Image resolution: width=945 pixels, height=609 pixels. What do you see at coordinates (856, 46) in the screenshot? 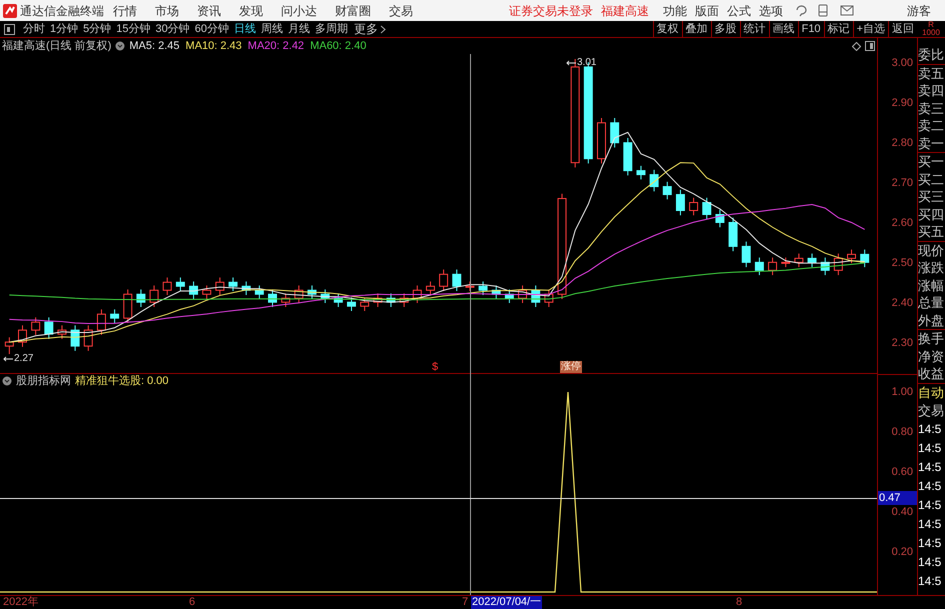
I see `diamond-icon` at bounding box center [856, 46].